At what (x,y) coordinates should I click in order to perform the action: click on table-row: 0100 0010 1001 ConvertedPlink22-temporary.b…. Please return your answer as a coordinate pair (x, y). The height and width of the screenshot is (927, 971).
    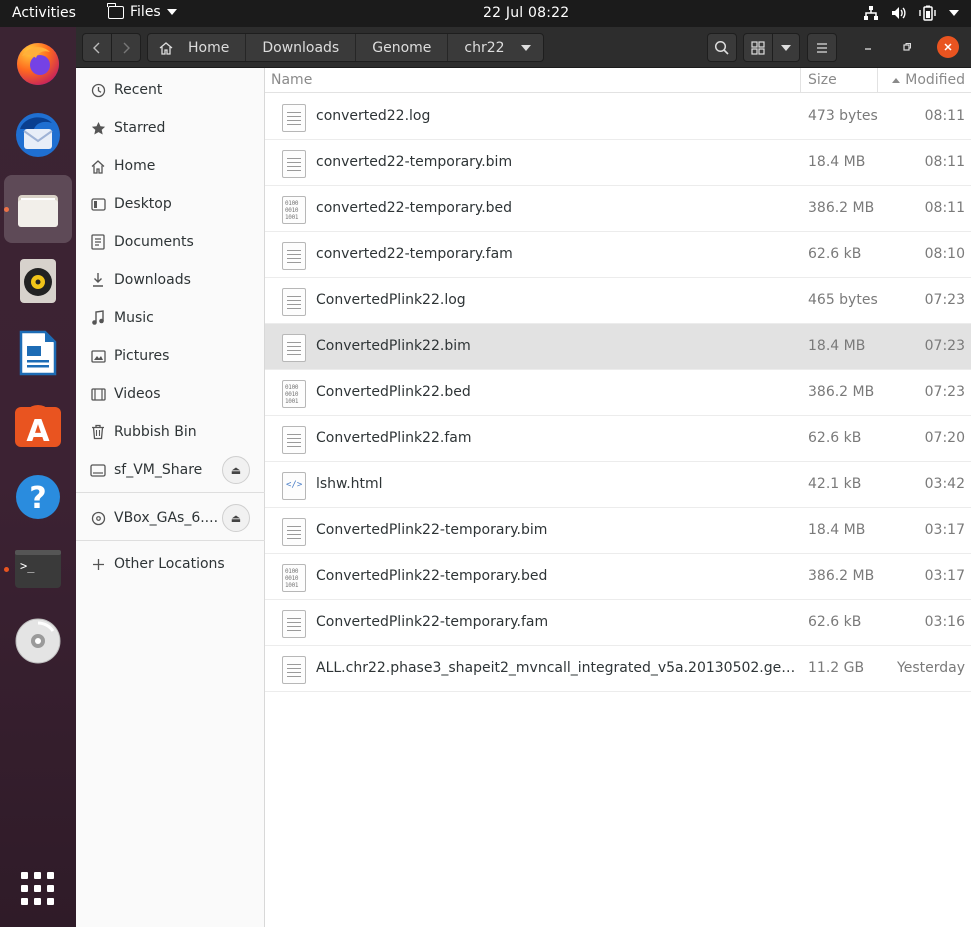
    Looking at the image, I should click on (618, 577).